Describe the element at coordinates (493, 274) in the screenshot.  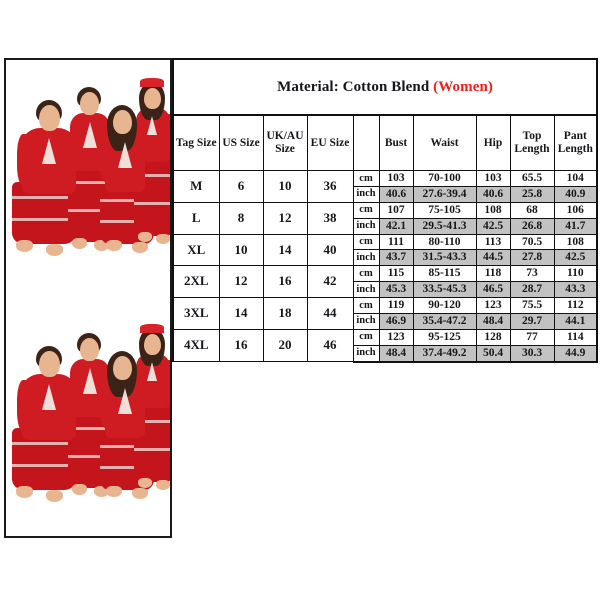
I see `cell-hip-cm: 118` at that location.